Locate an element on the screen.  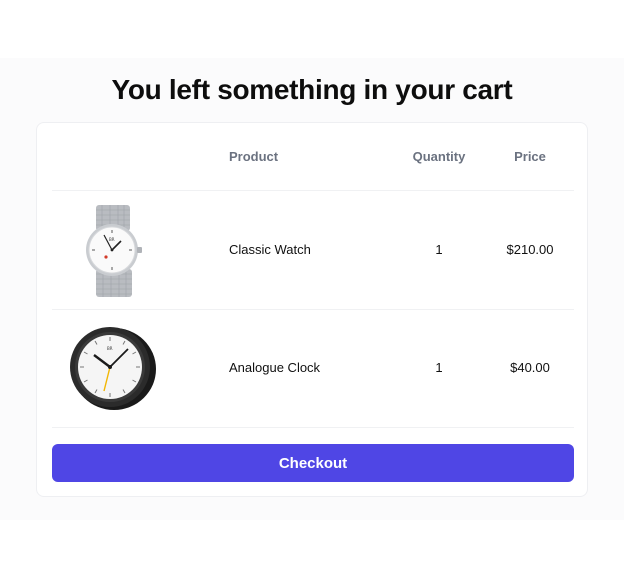
table-header: Product Quantity Price is located at coordinates (313, 157).